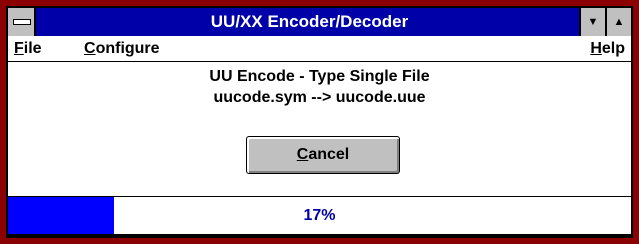 The height and width of the screenshot is (244, 639). I want to click on cancel-button-label: ancel, so click(329, 154).